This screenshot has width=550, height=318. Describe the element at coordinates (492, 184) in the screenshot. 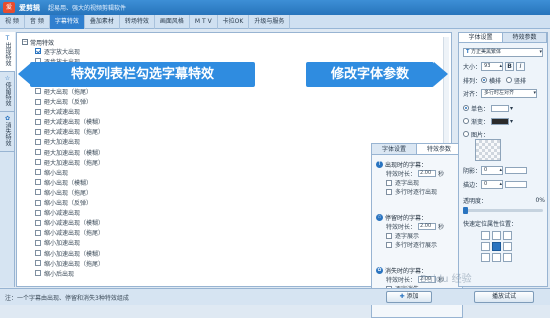

I see `stroke-input: 0 ▴` at that location.